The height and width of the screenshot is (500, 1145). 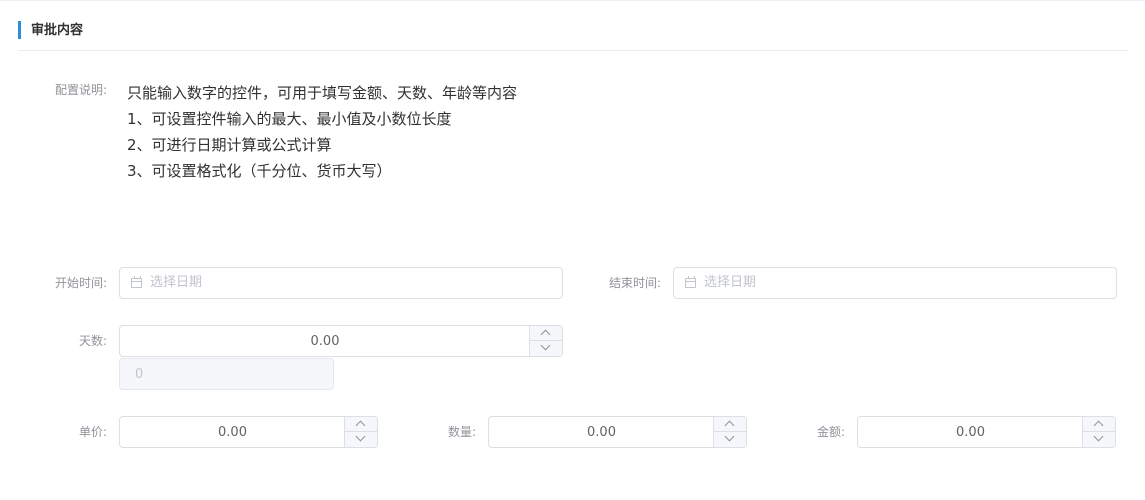 I want to click on days-number-input: 0.00, so click(x=341, y=341).